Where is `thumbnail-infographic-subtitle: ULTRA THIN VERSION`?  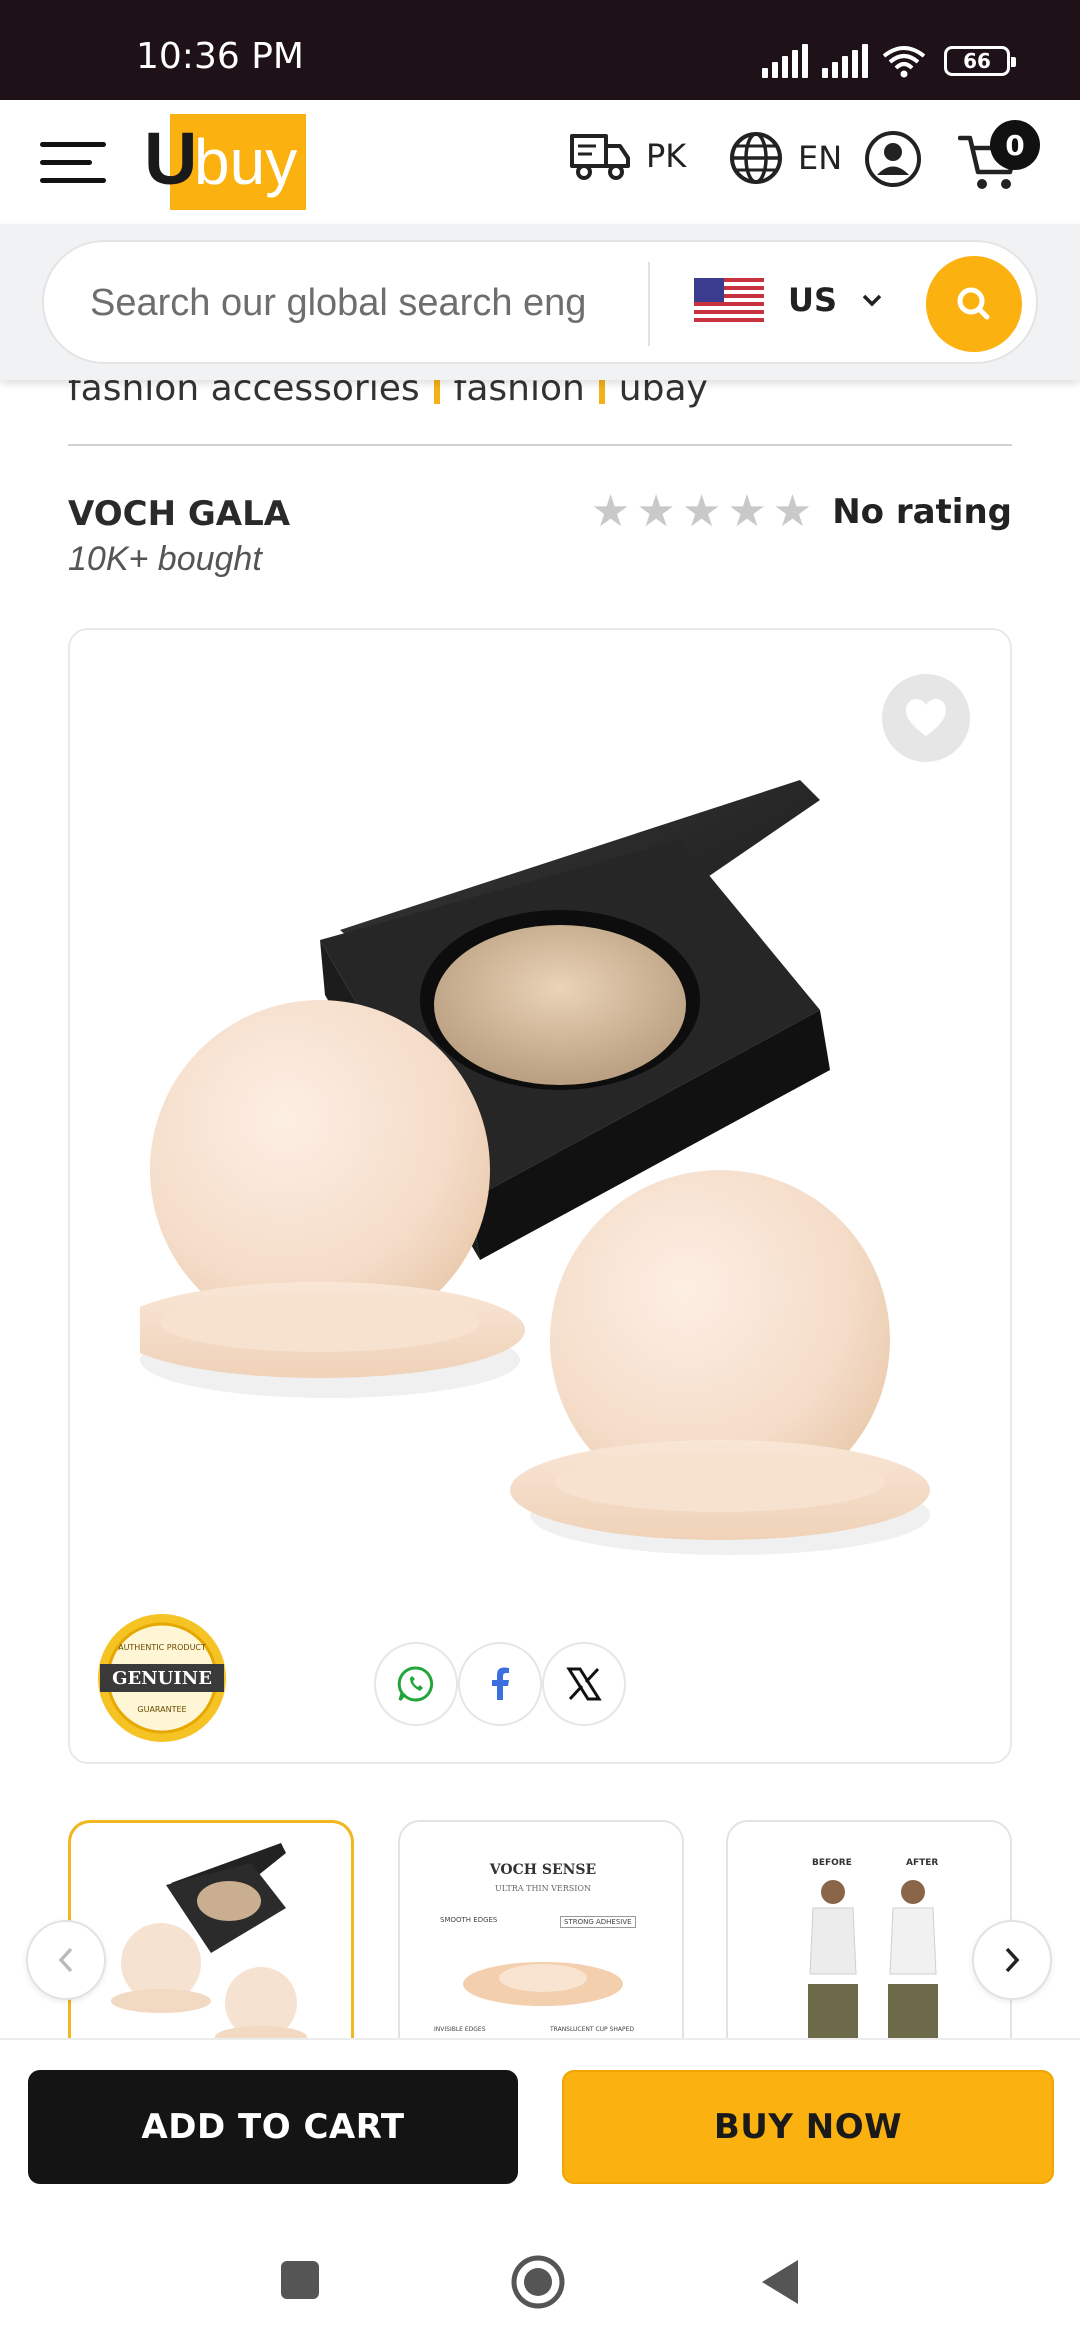 thumbnail-infographic-subtitle: ULTRA THIN VERSION is located at coordinates (543, 1888).